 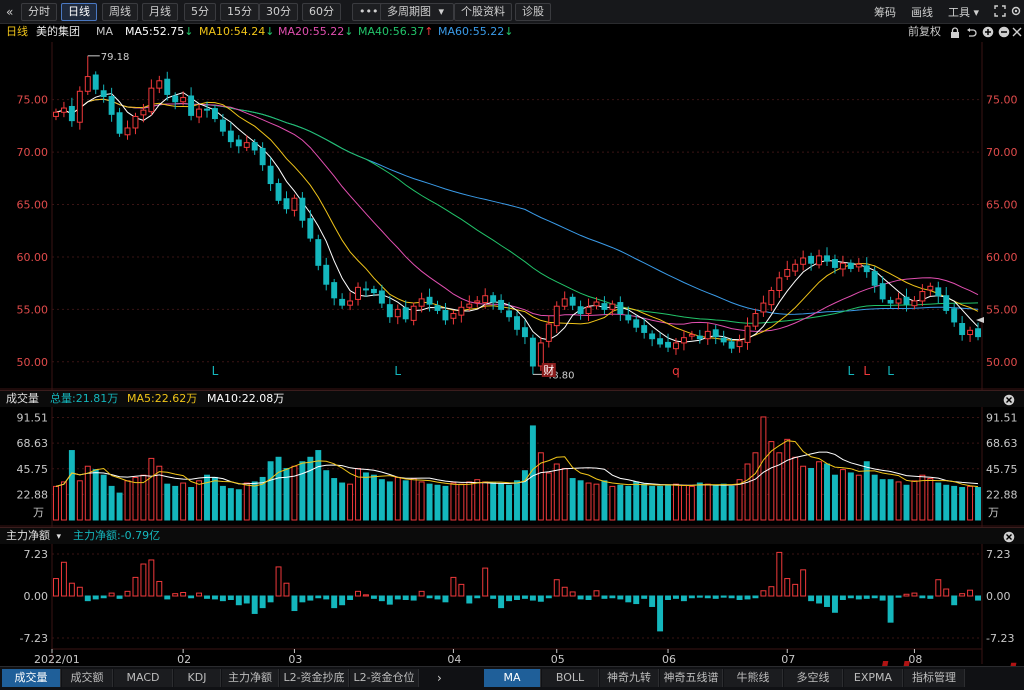 What do you see at coordinates (1016, 11) in the screenshot?
I see `settings-icon` at bounding box center [1016, 11].